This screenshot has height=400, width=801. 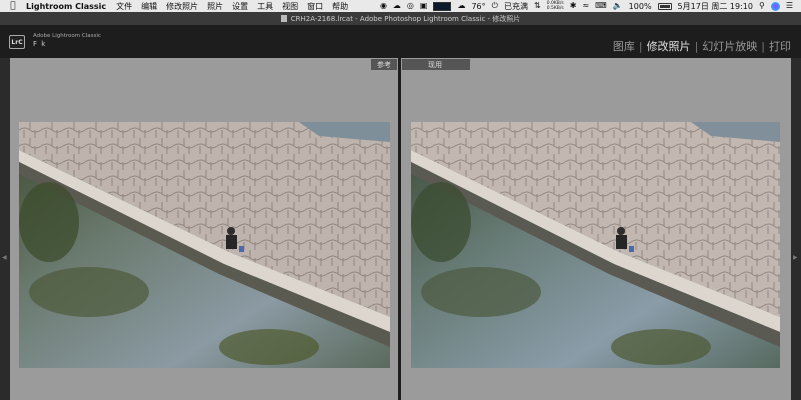 What do you see at coordinates (383, 6) in the screenshot?
I see `wechat-icon: ◉` at bounding box center [383, 6].